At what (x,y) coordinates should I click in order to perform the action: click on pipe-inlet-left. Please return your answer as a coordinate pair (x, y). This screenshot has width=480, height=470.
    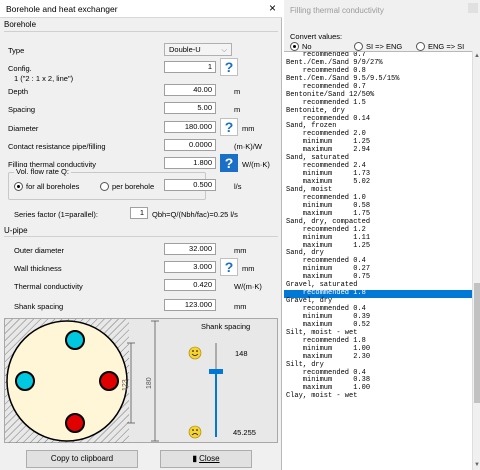
    Looking at the image, I should click on (25, 381).